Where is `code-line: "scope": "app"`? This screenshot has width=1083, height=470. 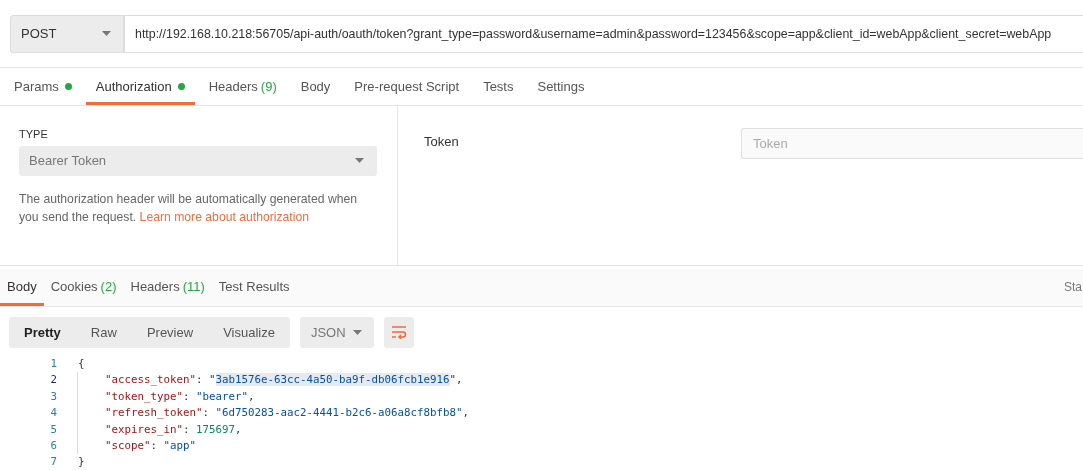
code-line: "scope": "app" is located at coordinates (137, 445).